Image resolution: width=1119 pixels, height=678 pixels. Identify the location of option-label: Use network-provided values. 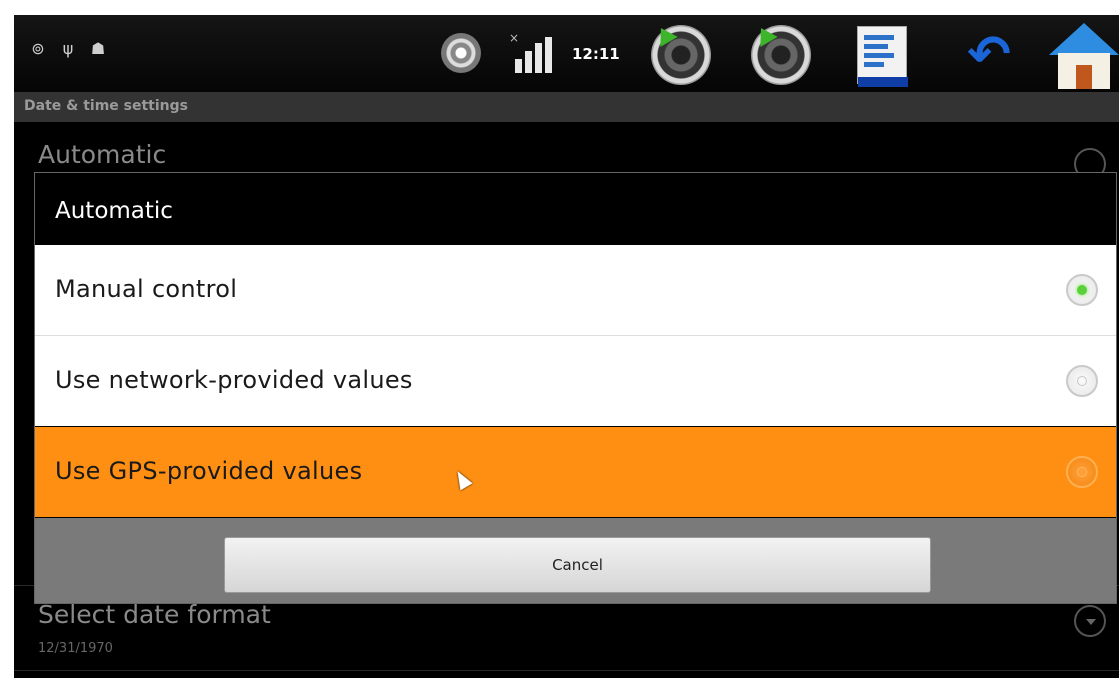
(234, 380).